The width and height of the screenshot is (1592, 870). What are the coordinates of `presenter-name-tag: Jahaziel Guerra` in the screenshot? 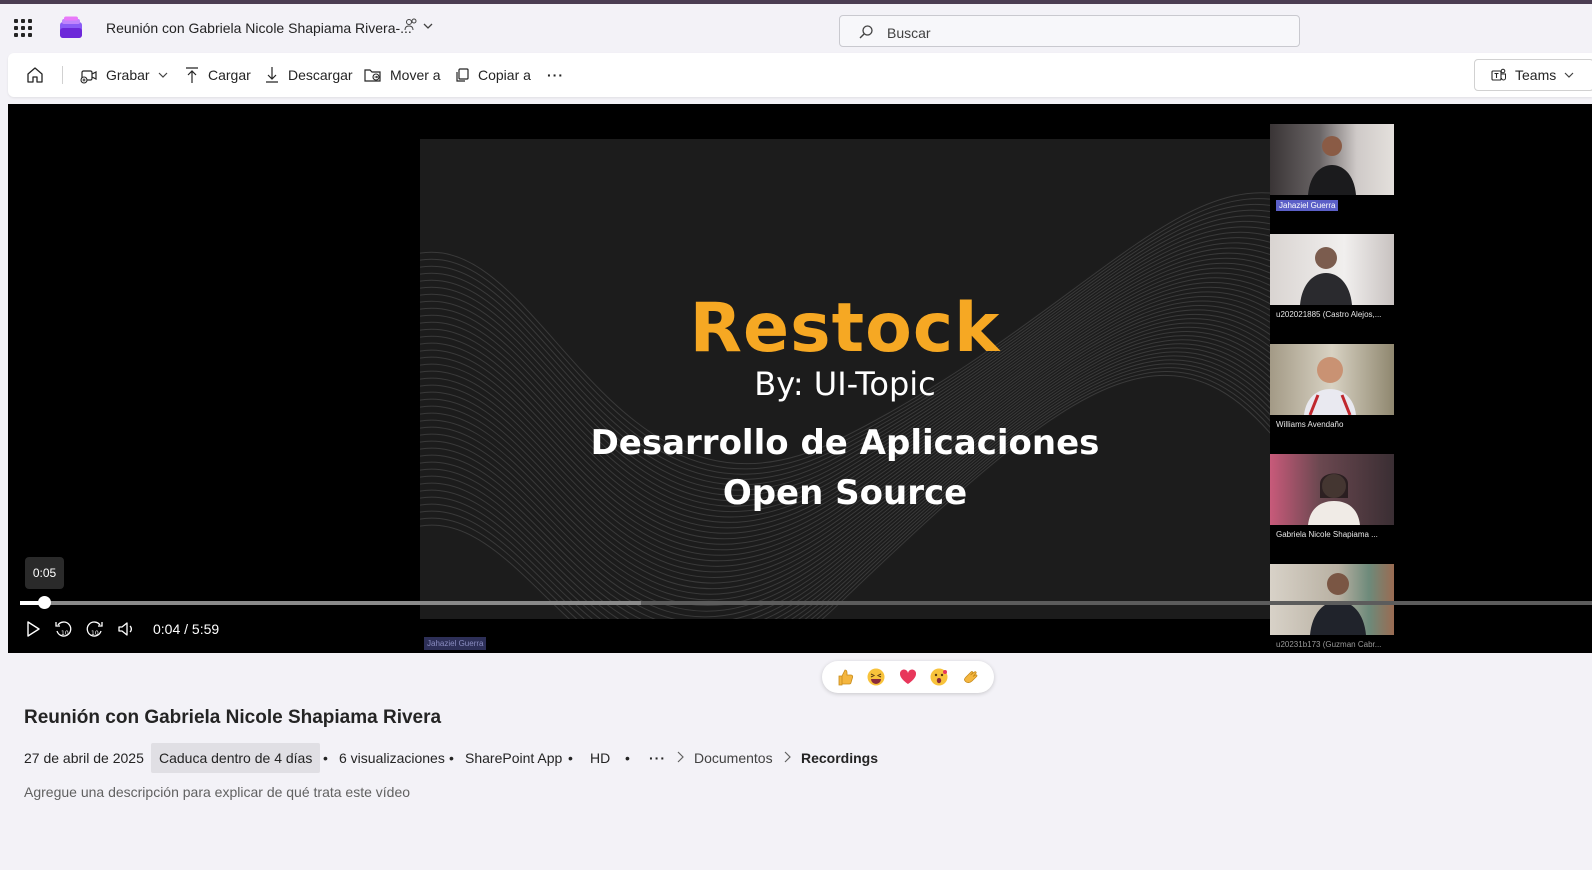 It's located at (455, 643).